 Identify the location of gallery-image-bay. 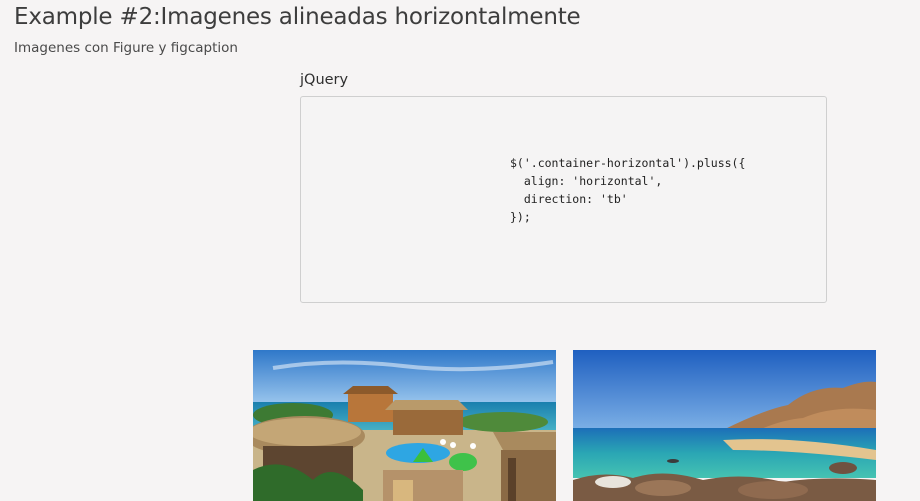
(724, 425).